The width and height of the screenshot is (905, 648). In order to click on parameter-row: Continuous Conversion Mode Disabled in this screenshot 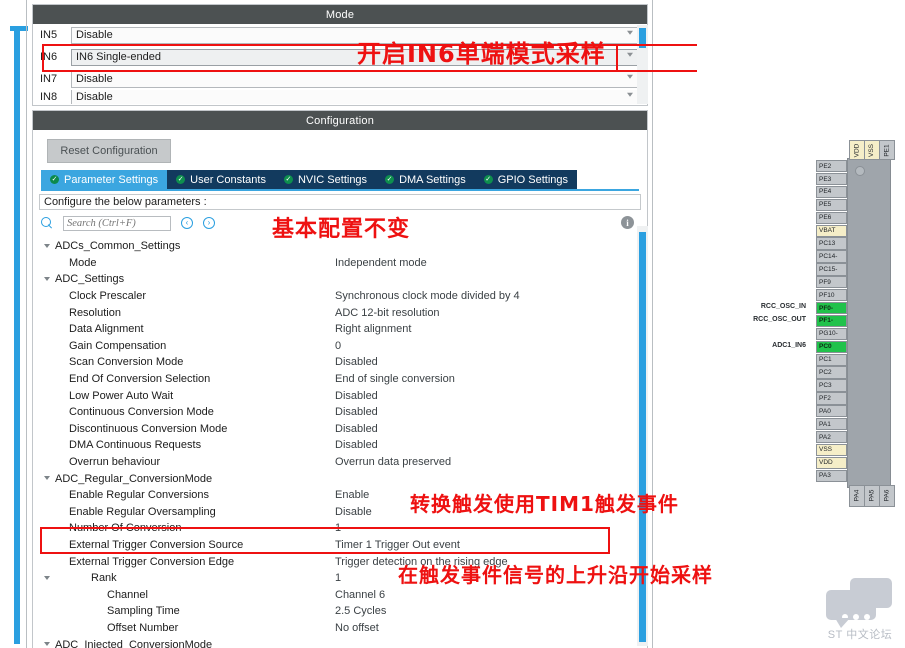, I will do `click(343, 412)`.